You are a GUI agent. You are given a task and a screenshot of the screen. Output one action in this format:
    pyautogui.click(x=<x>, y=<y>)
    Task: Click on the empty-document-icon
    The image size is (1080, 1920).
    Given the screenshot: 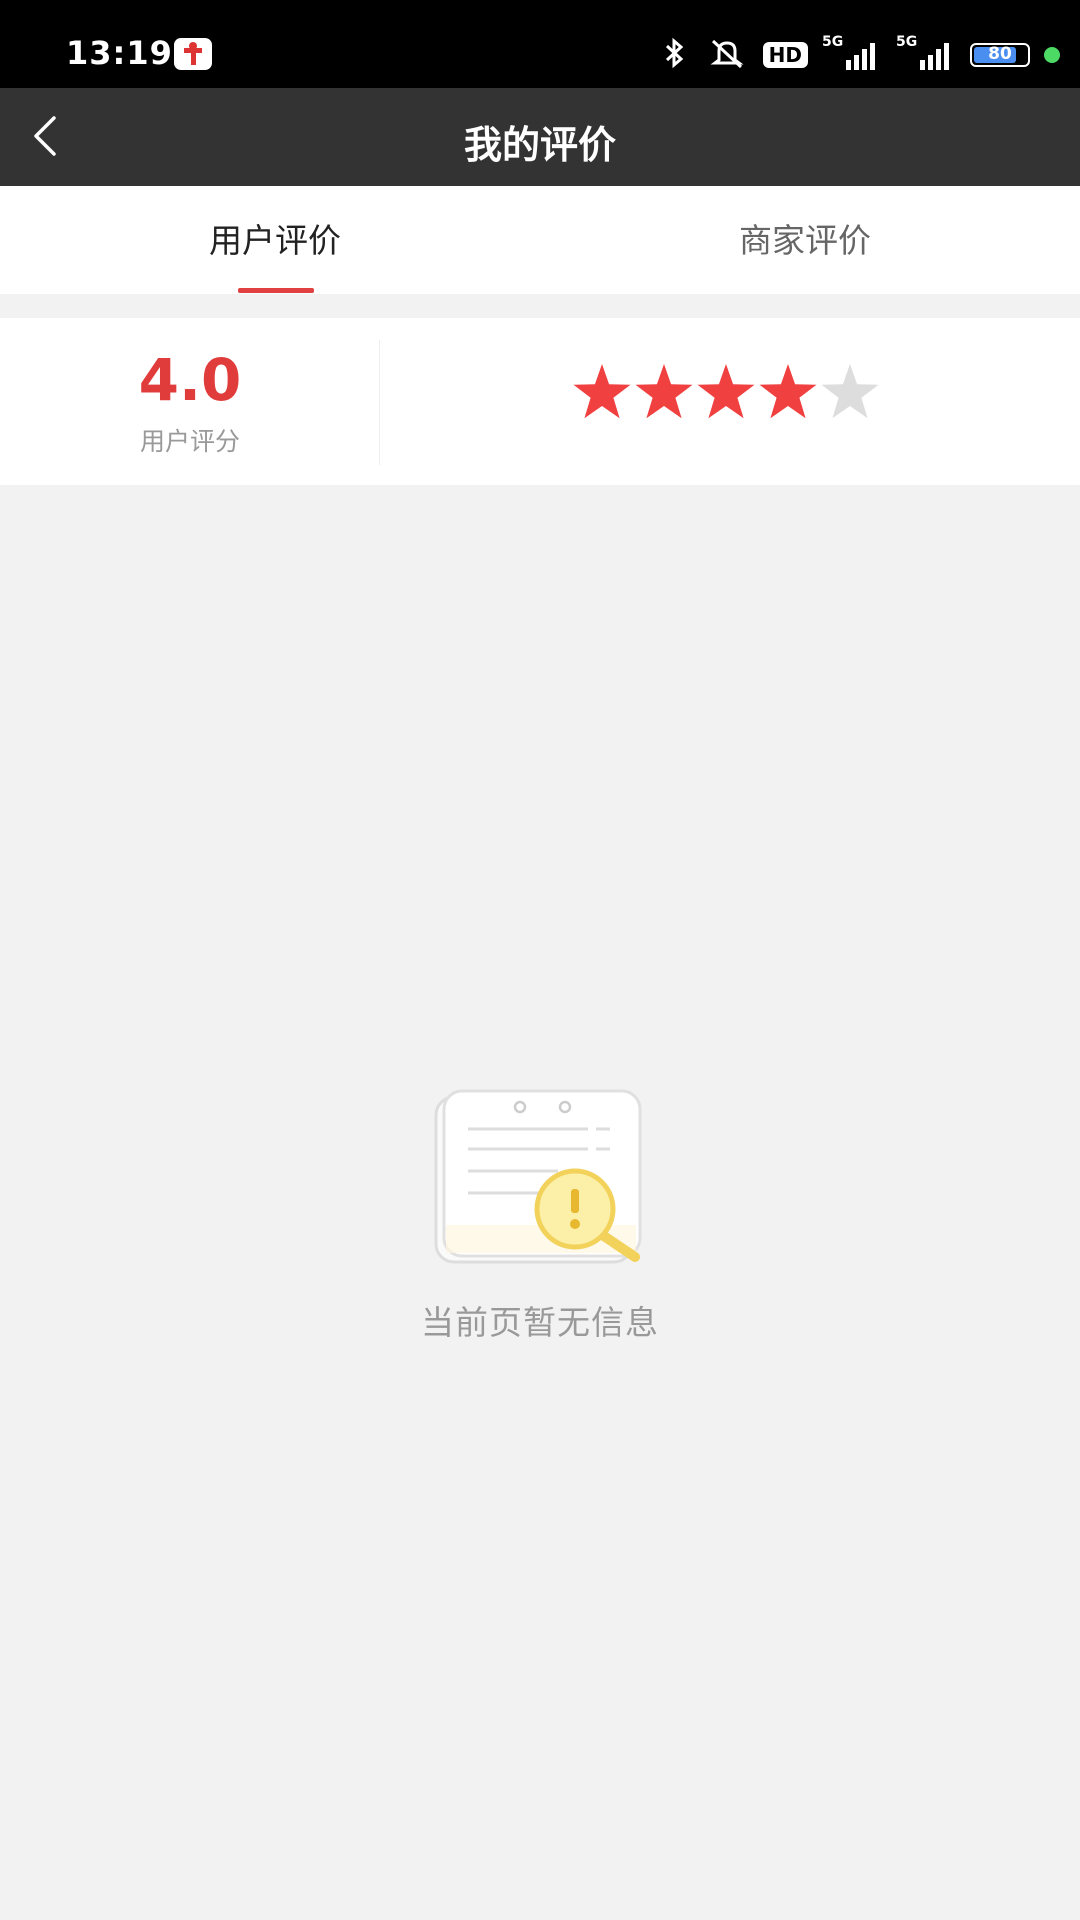 What is the action you would take?
    pyautogui.click(x=538, y=1176)
    